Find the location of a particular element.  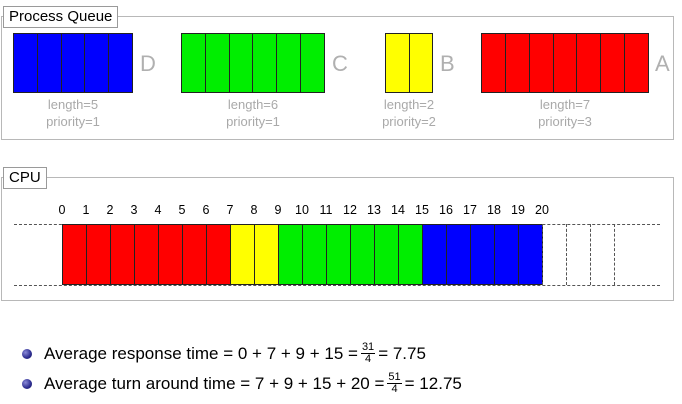

process-d-info: length=5 priority=1 is located at coordinates (73, 113).